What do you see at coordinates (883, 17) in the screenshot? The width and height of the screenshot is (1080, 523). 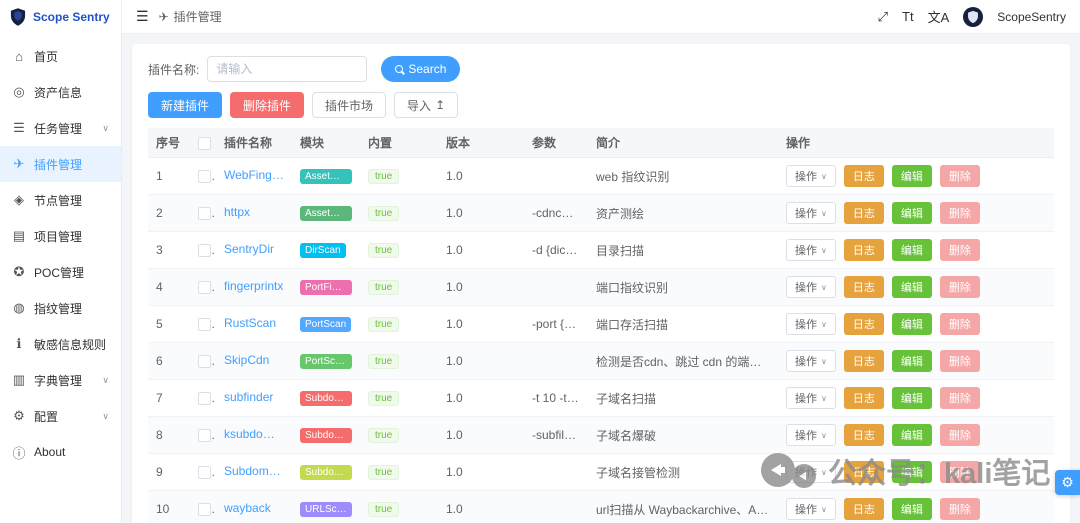 I see `fullscreen-icon: ⤢` at bounding box center [883, 17].